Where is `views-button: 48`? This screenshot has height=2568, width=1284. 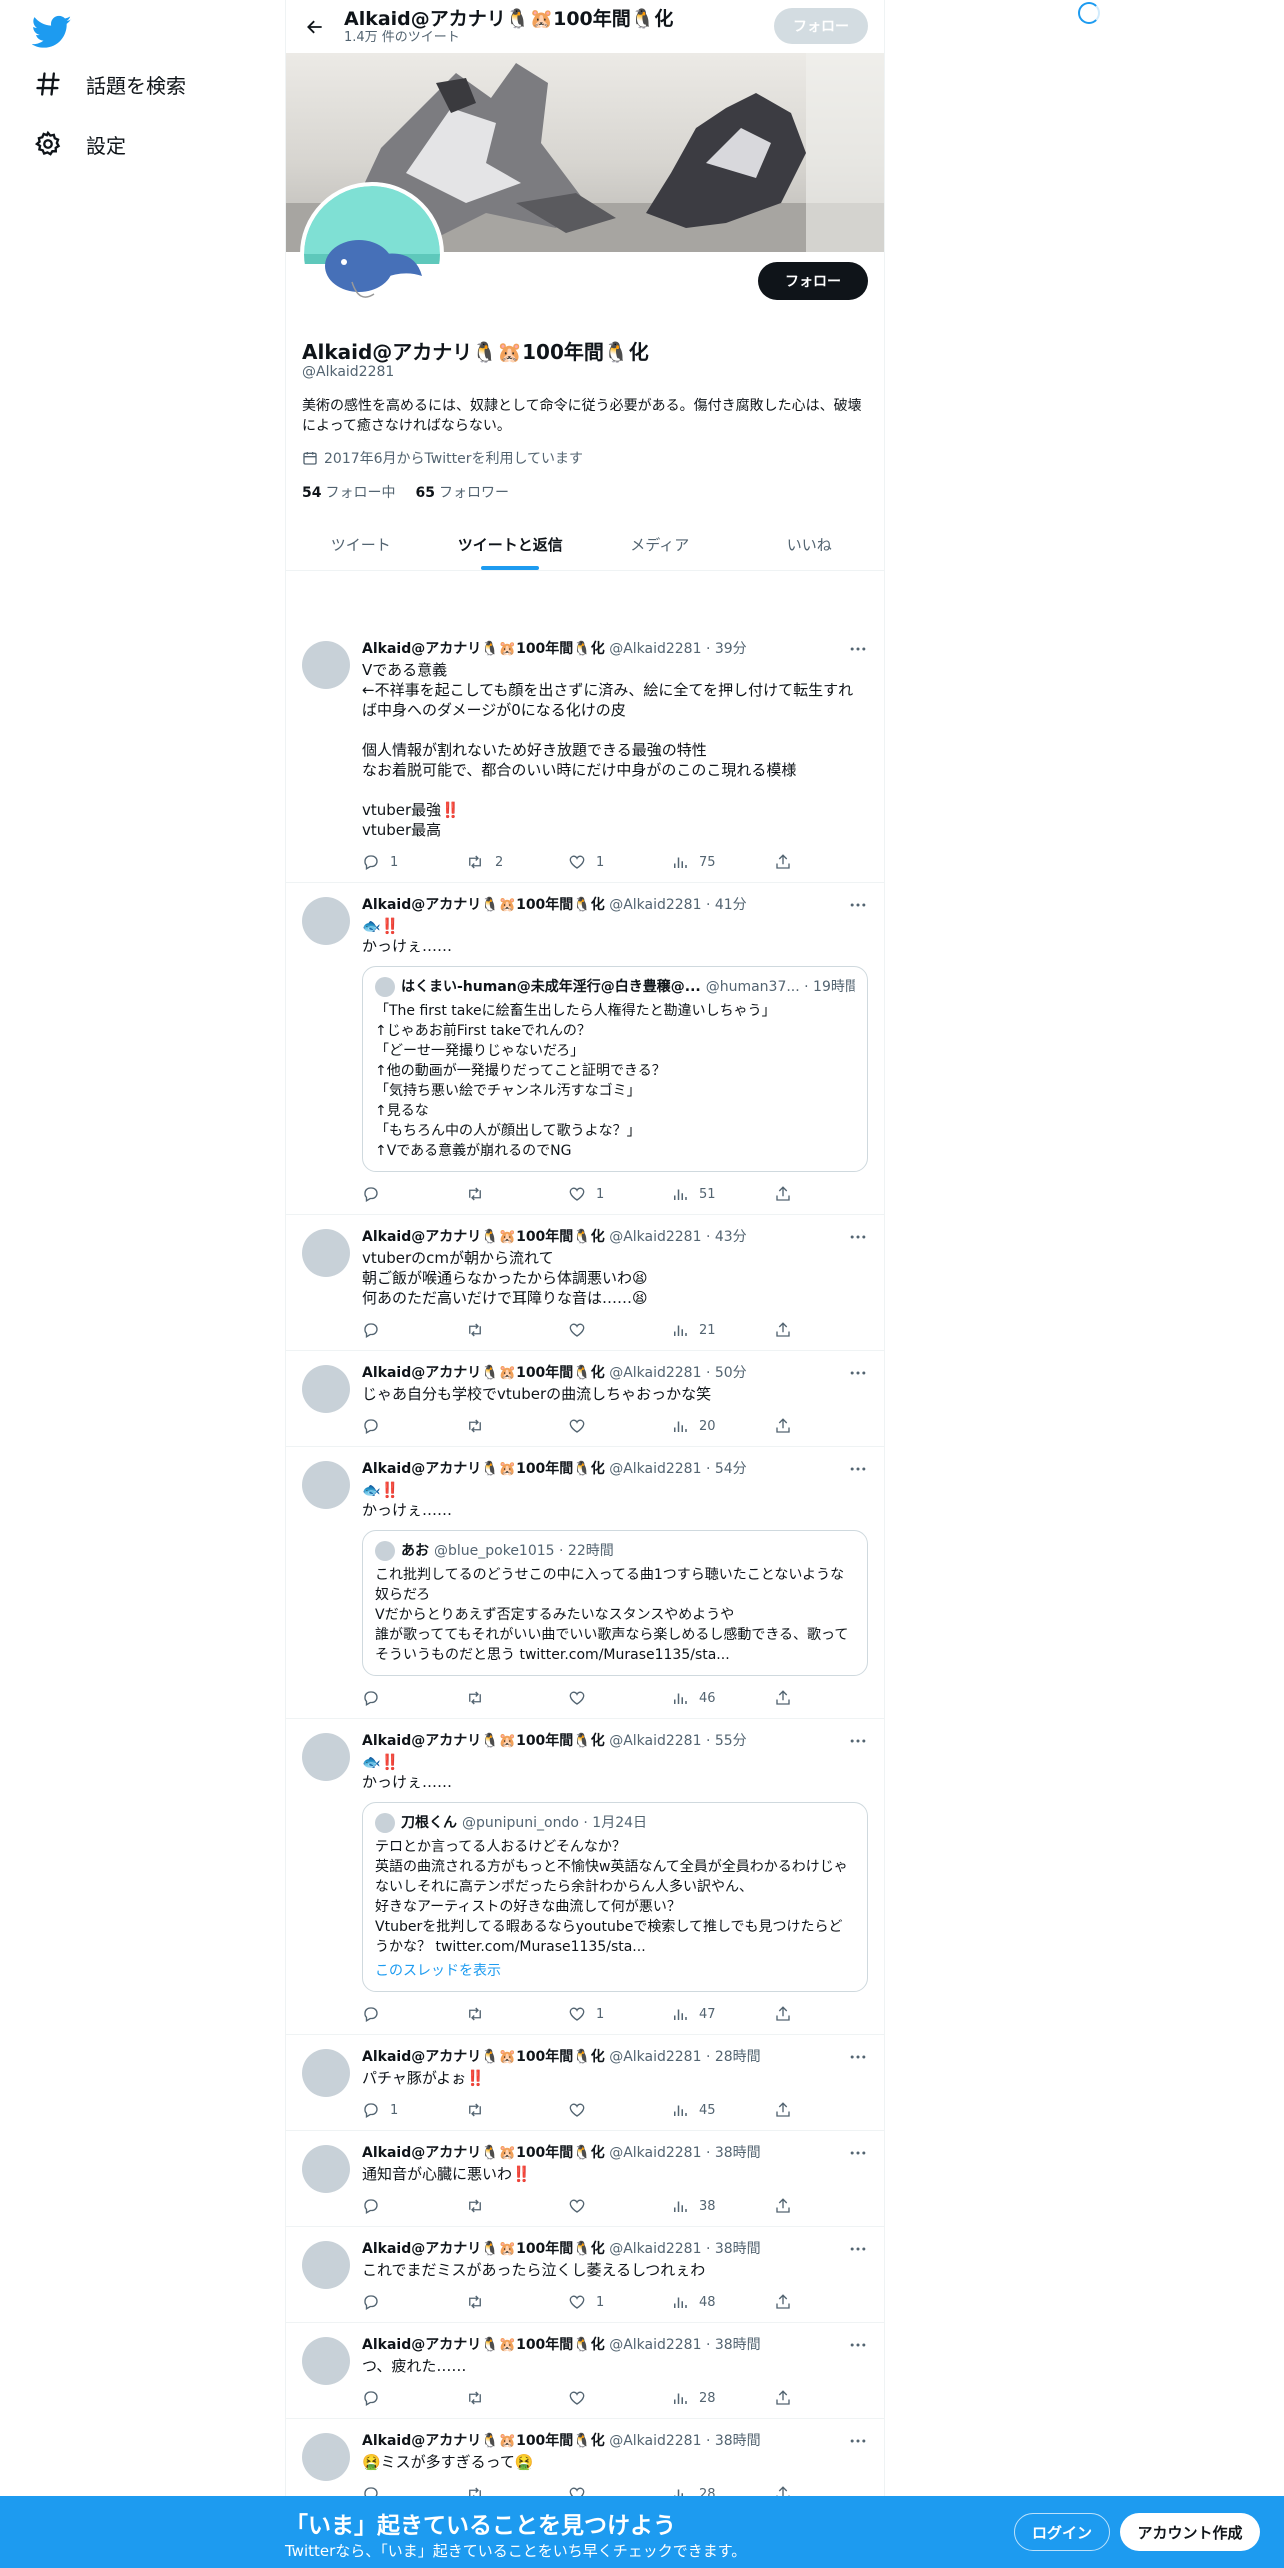
views-button: 48 is located at coordinates (701, 2302).